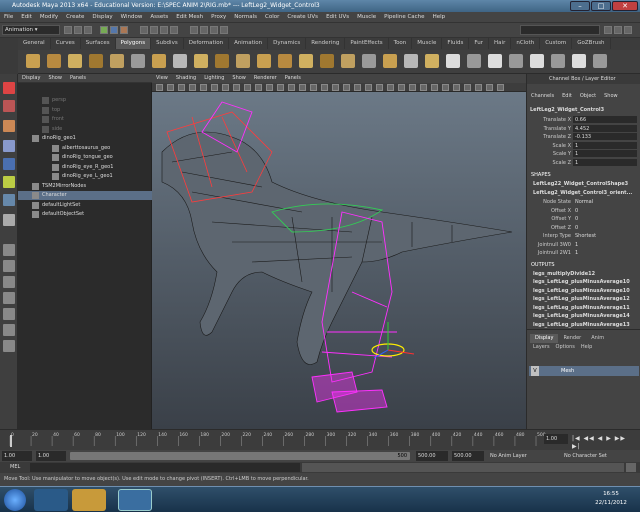 The image size is (640, 512). I want to click on viewport-menu-view: View, so click(162, 78).